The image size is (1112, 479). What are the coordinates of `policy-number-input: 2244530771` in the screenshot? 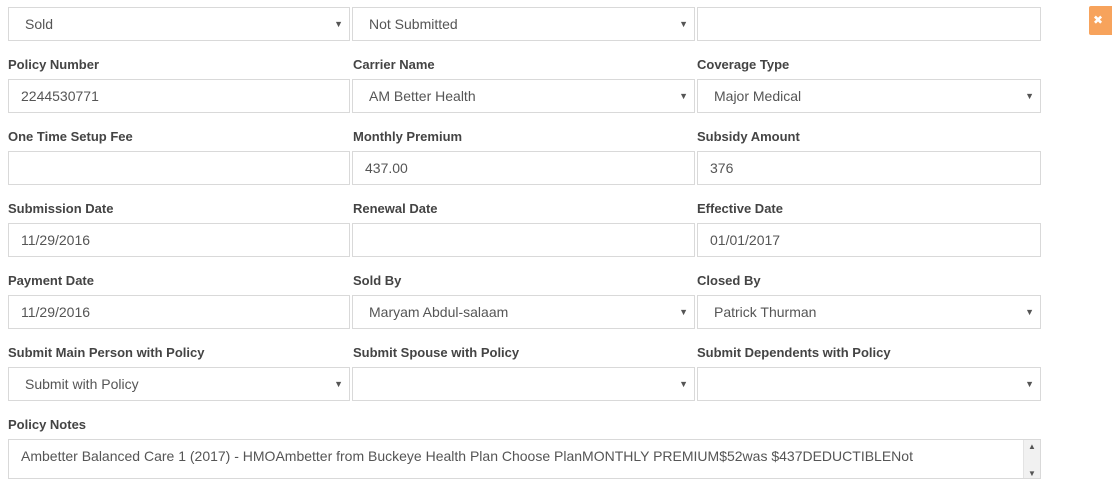 It's located at (179, 96).